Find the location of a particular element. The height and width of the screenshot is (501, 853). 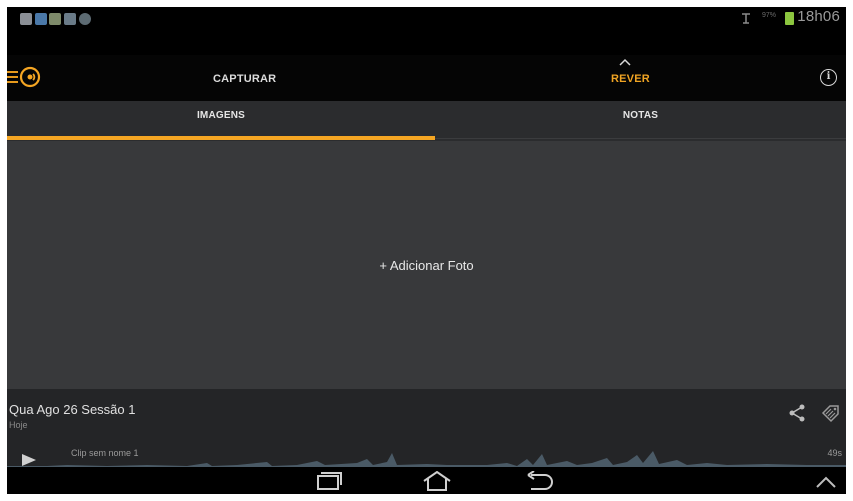

clock: 18h06 is located at coordinates (818, 16).